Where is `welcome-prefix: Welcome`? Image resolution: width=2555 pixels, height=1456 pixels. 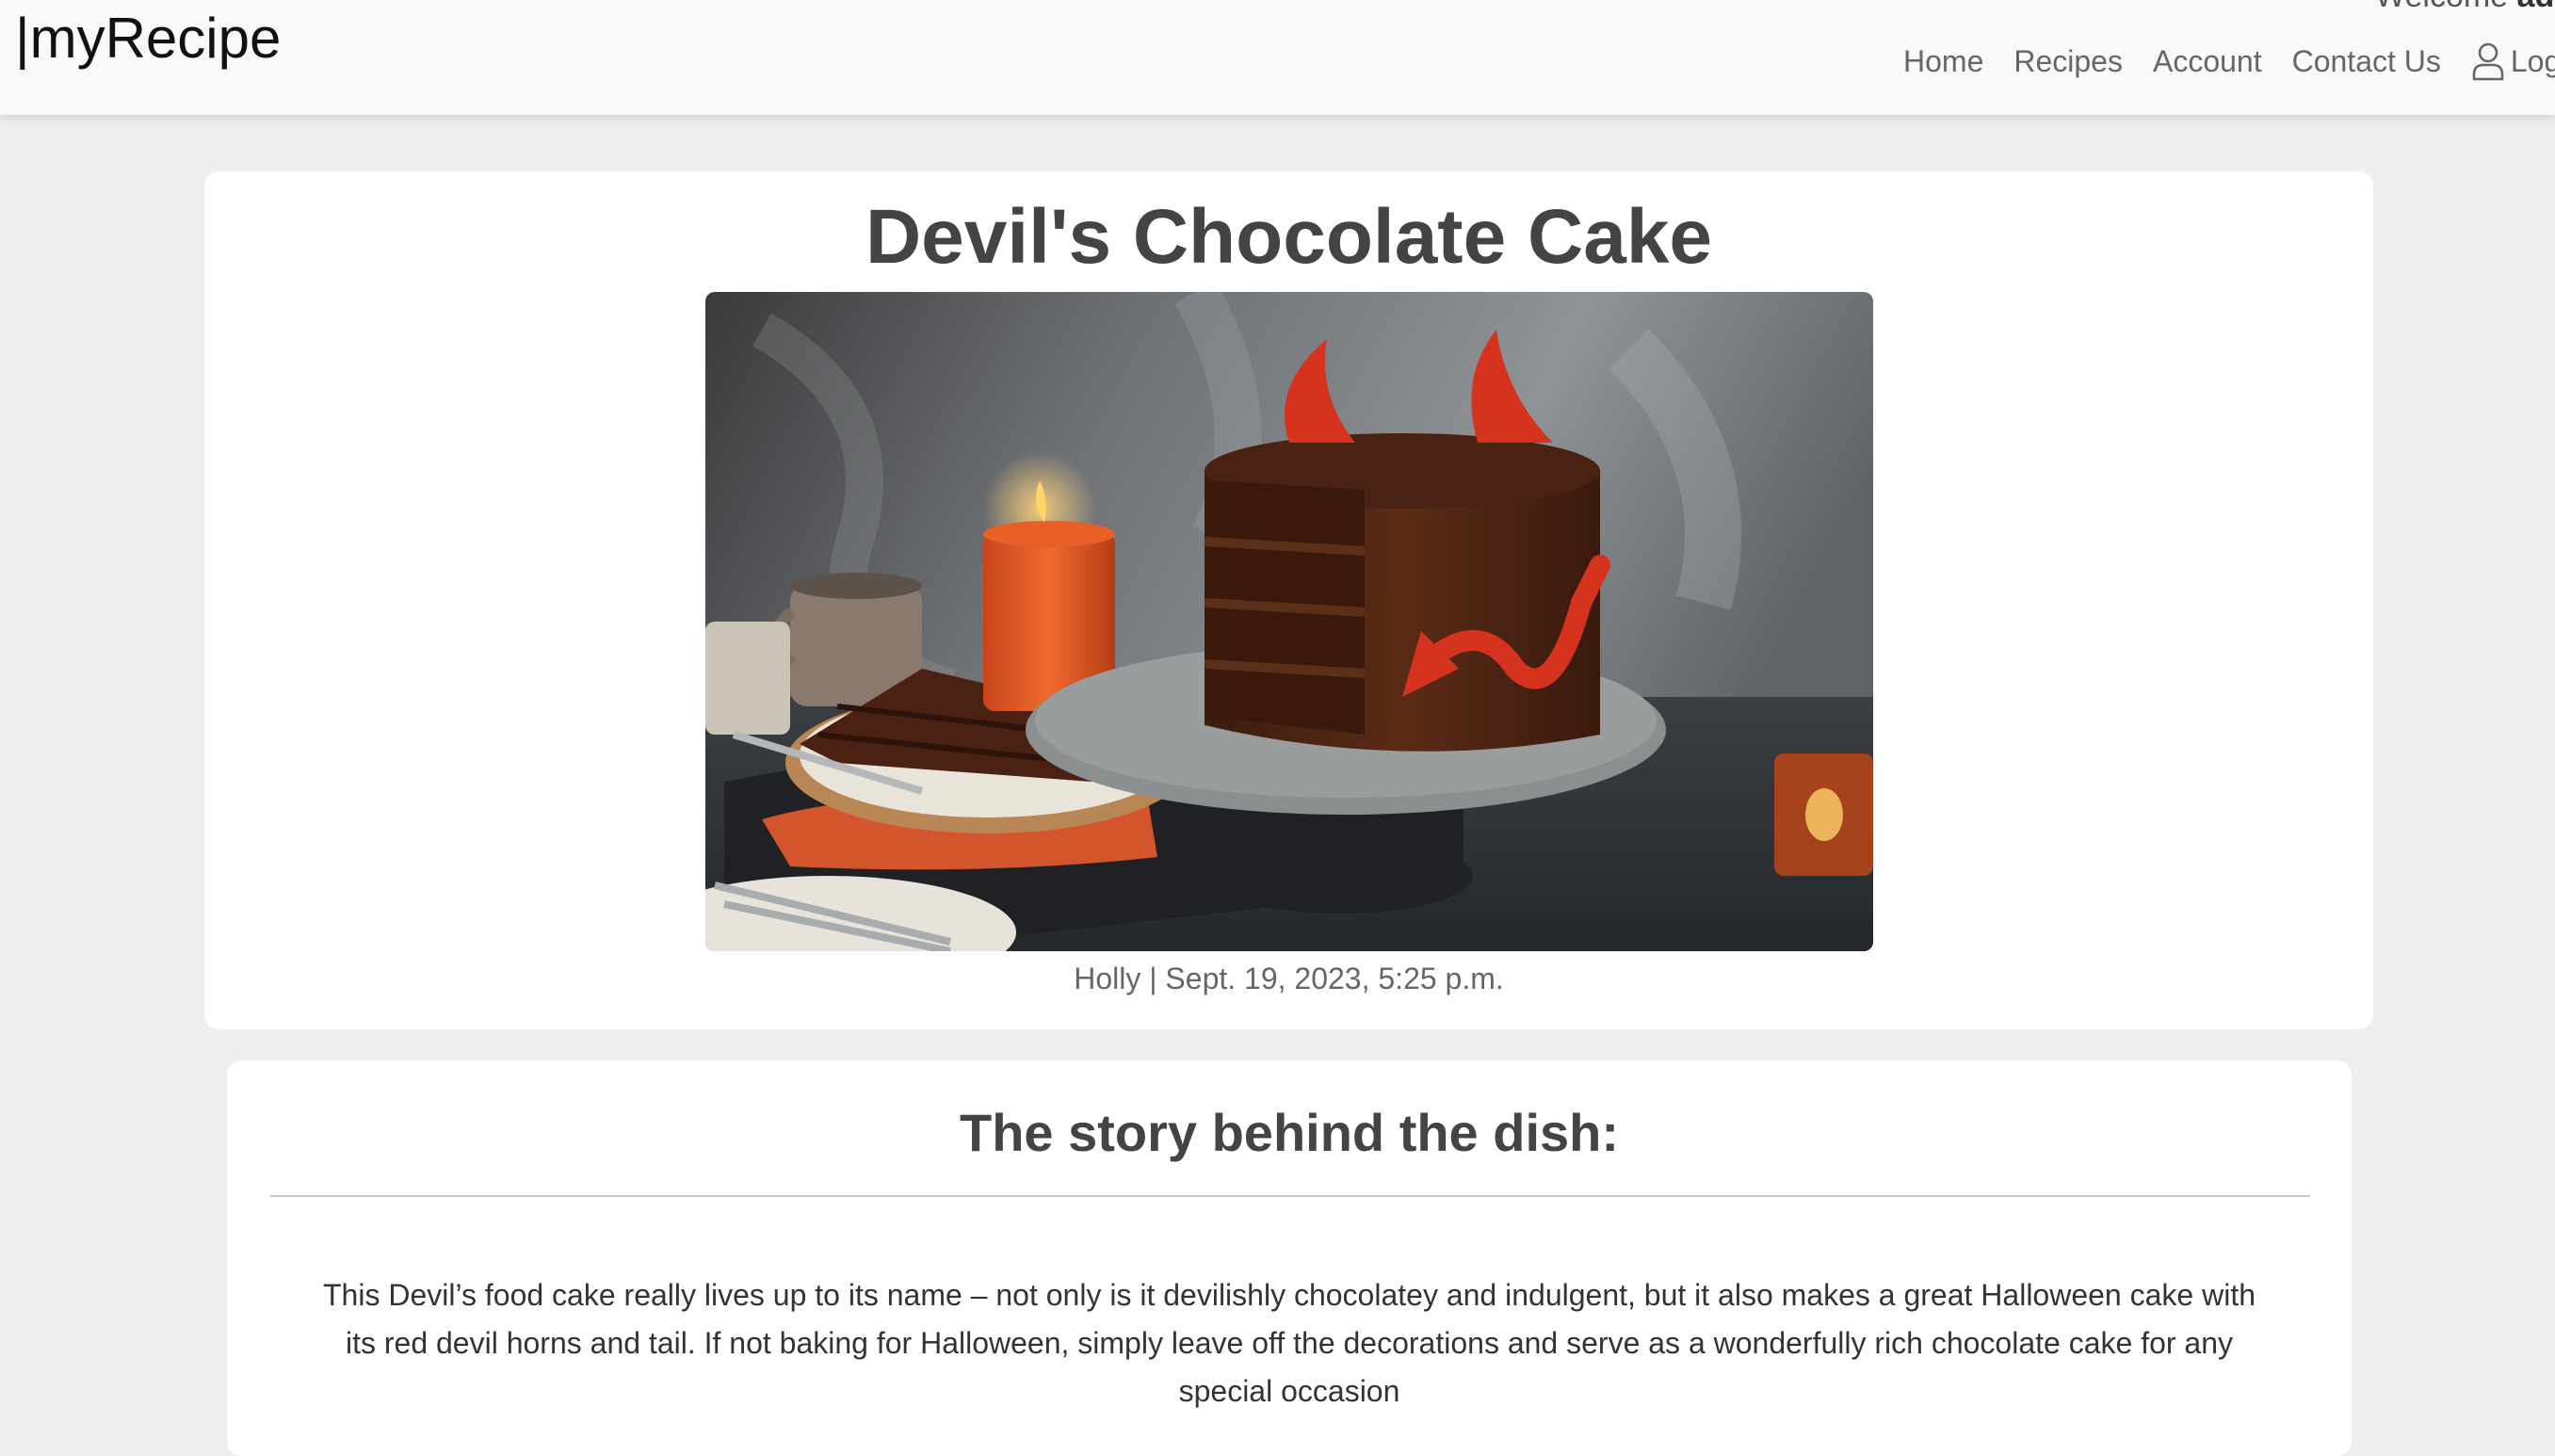 welcome-prefix: Welcome is located at coordinates (2446, 7).